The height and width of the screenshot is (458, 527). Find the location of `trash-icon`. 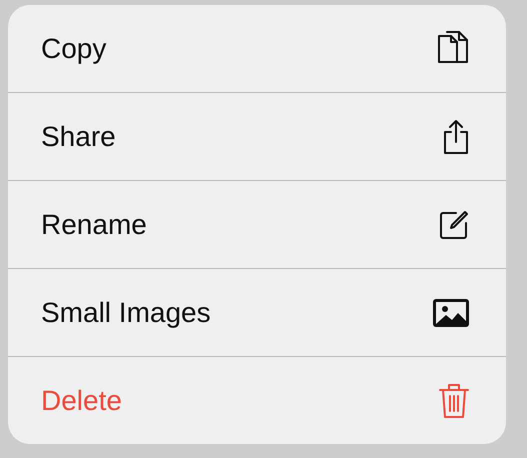

trash-icon is located at coordinates (454, 401).